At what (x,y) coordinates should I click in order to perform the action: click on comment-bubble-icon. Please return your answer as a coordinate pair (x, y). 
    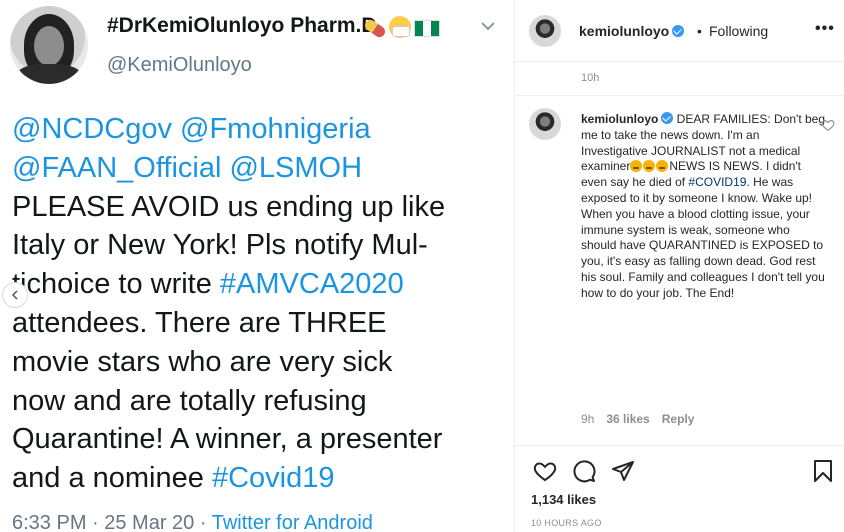
    Looking at the image, I should click on (584, 471).